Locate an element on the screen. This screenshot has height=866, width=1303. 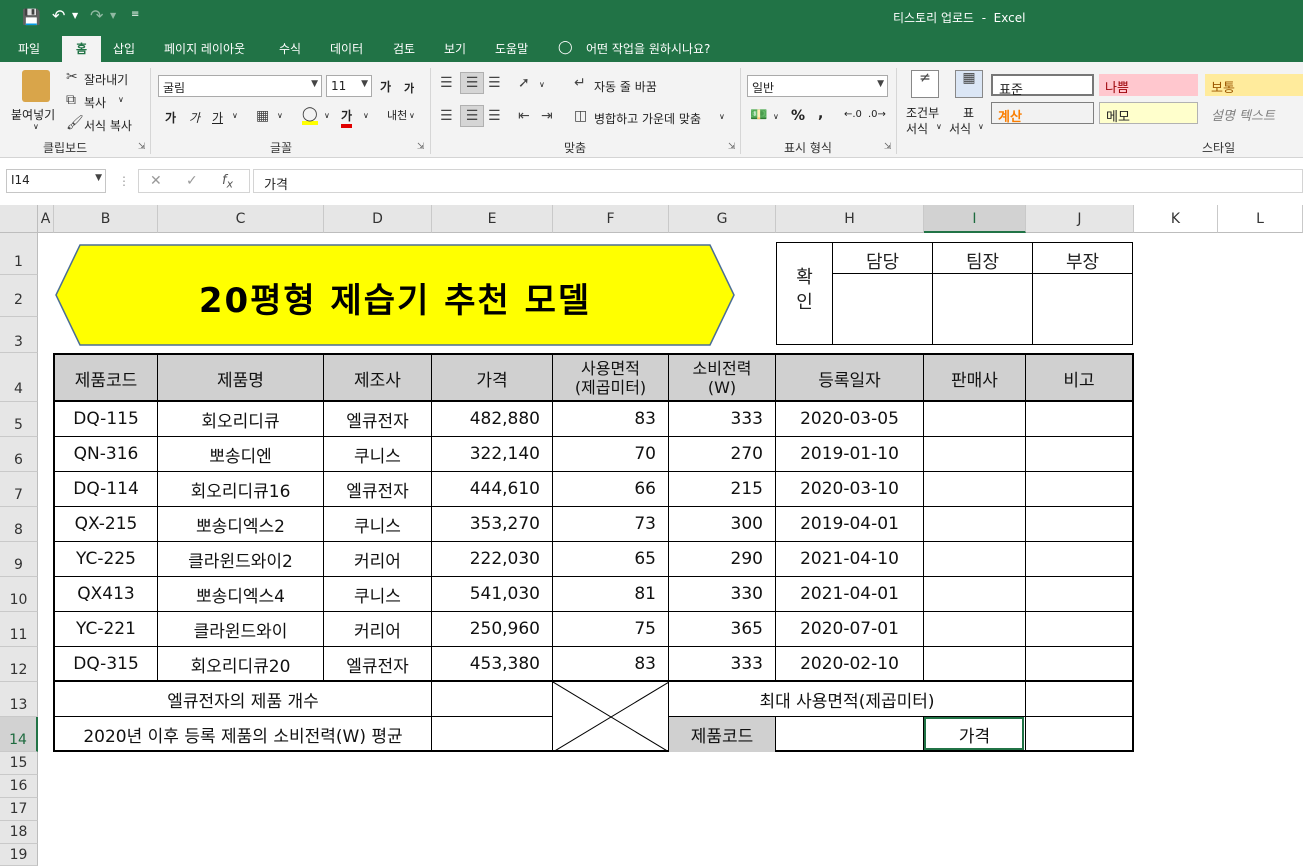
phonetic-icon: 내천 is located at coordinates (397, 115).